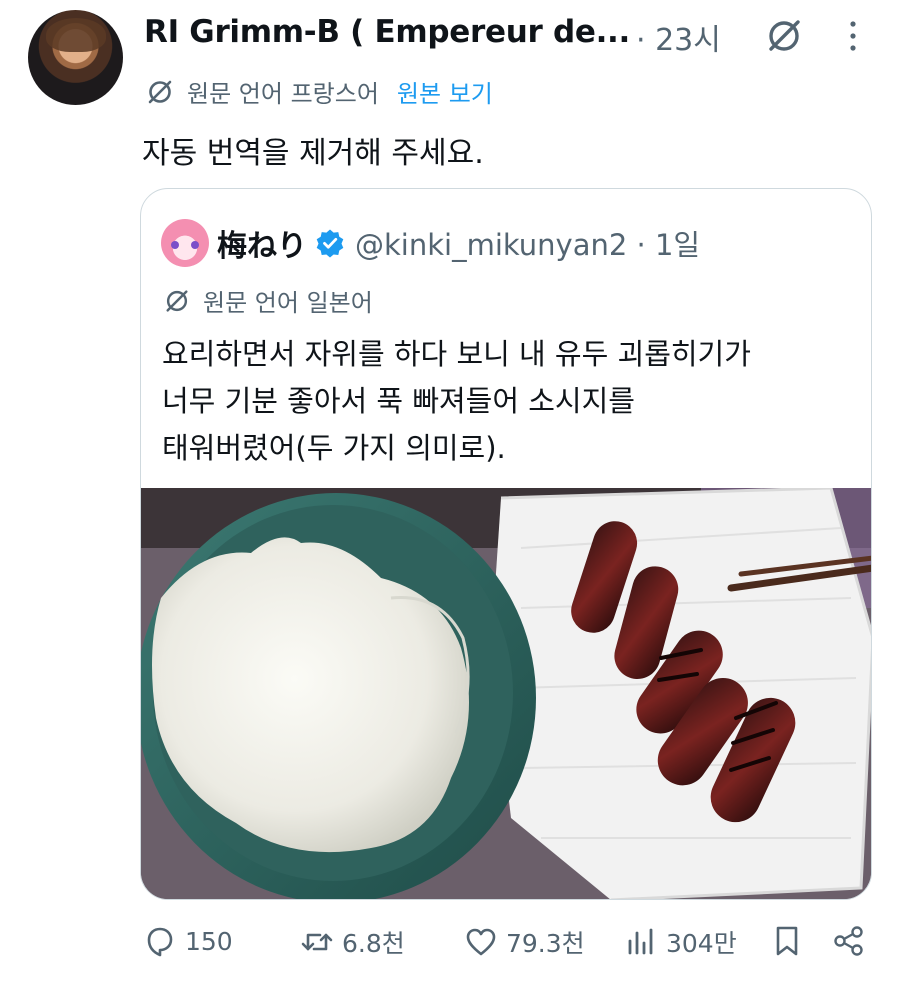 The height and width of the screenshot is (985, 900). I want to click on quote-translation-row: 원문 언어 일본어, so click(268, 300).